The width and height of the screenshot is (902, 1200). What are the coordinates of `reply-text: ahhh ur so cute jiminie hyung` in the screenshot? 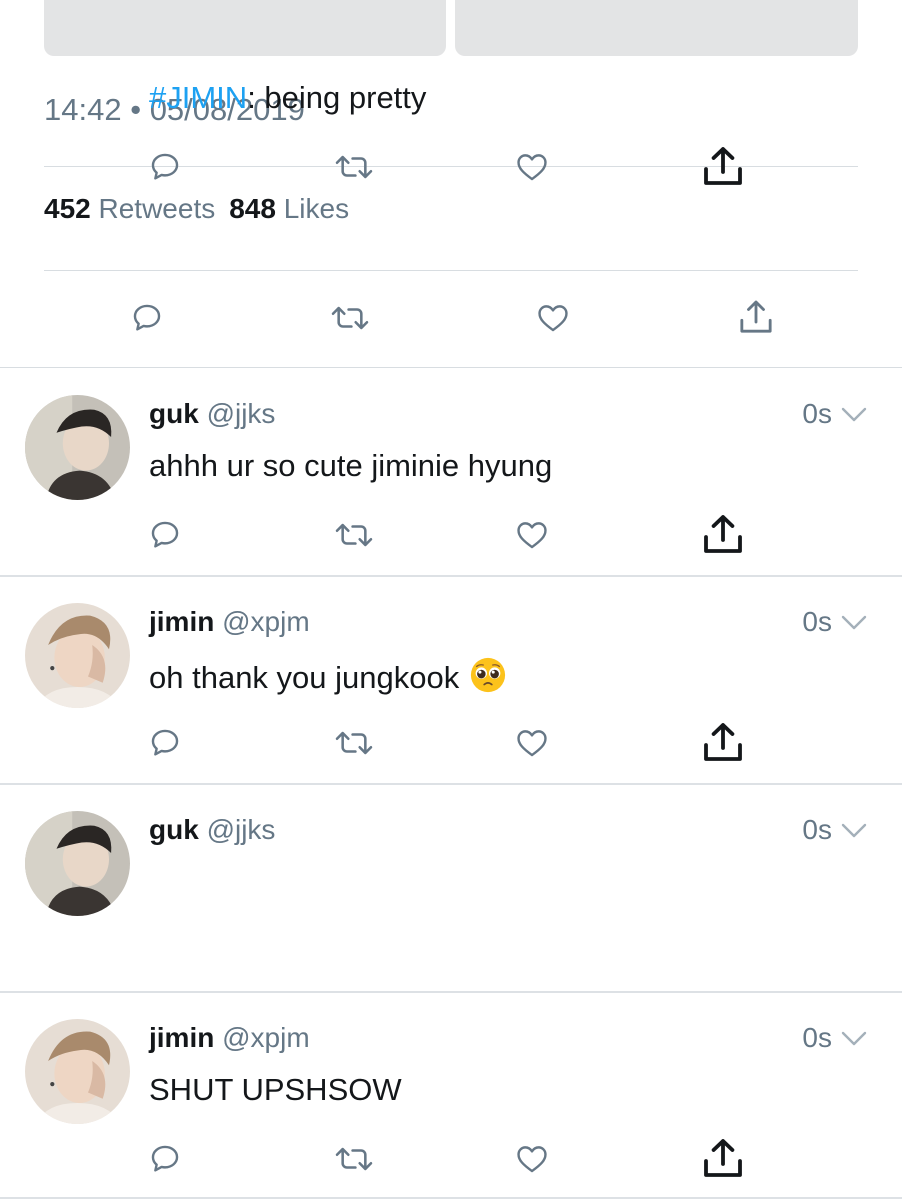 It's located at (350, 466).